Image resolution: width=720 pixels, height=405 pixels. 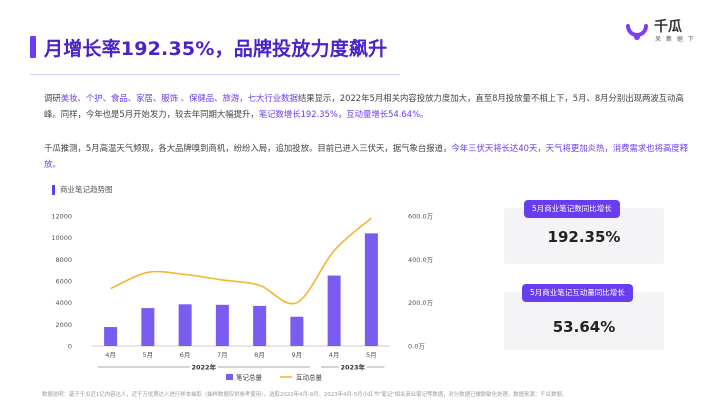 I want to click on qiangua-logo: 千瓜 呆 集 据 下, so click(x=659, y=30).